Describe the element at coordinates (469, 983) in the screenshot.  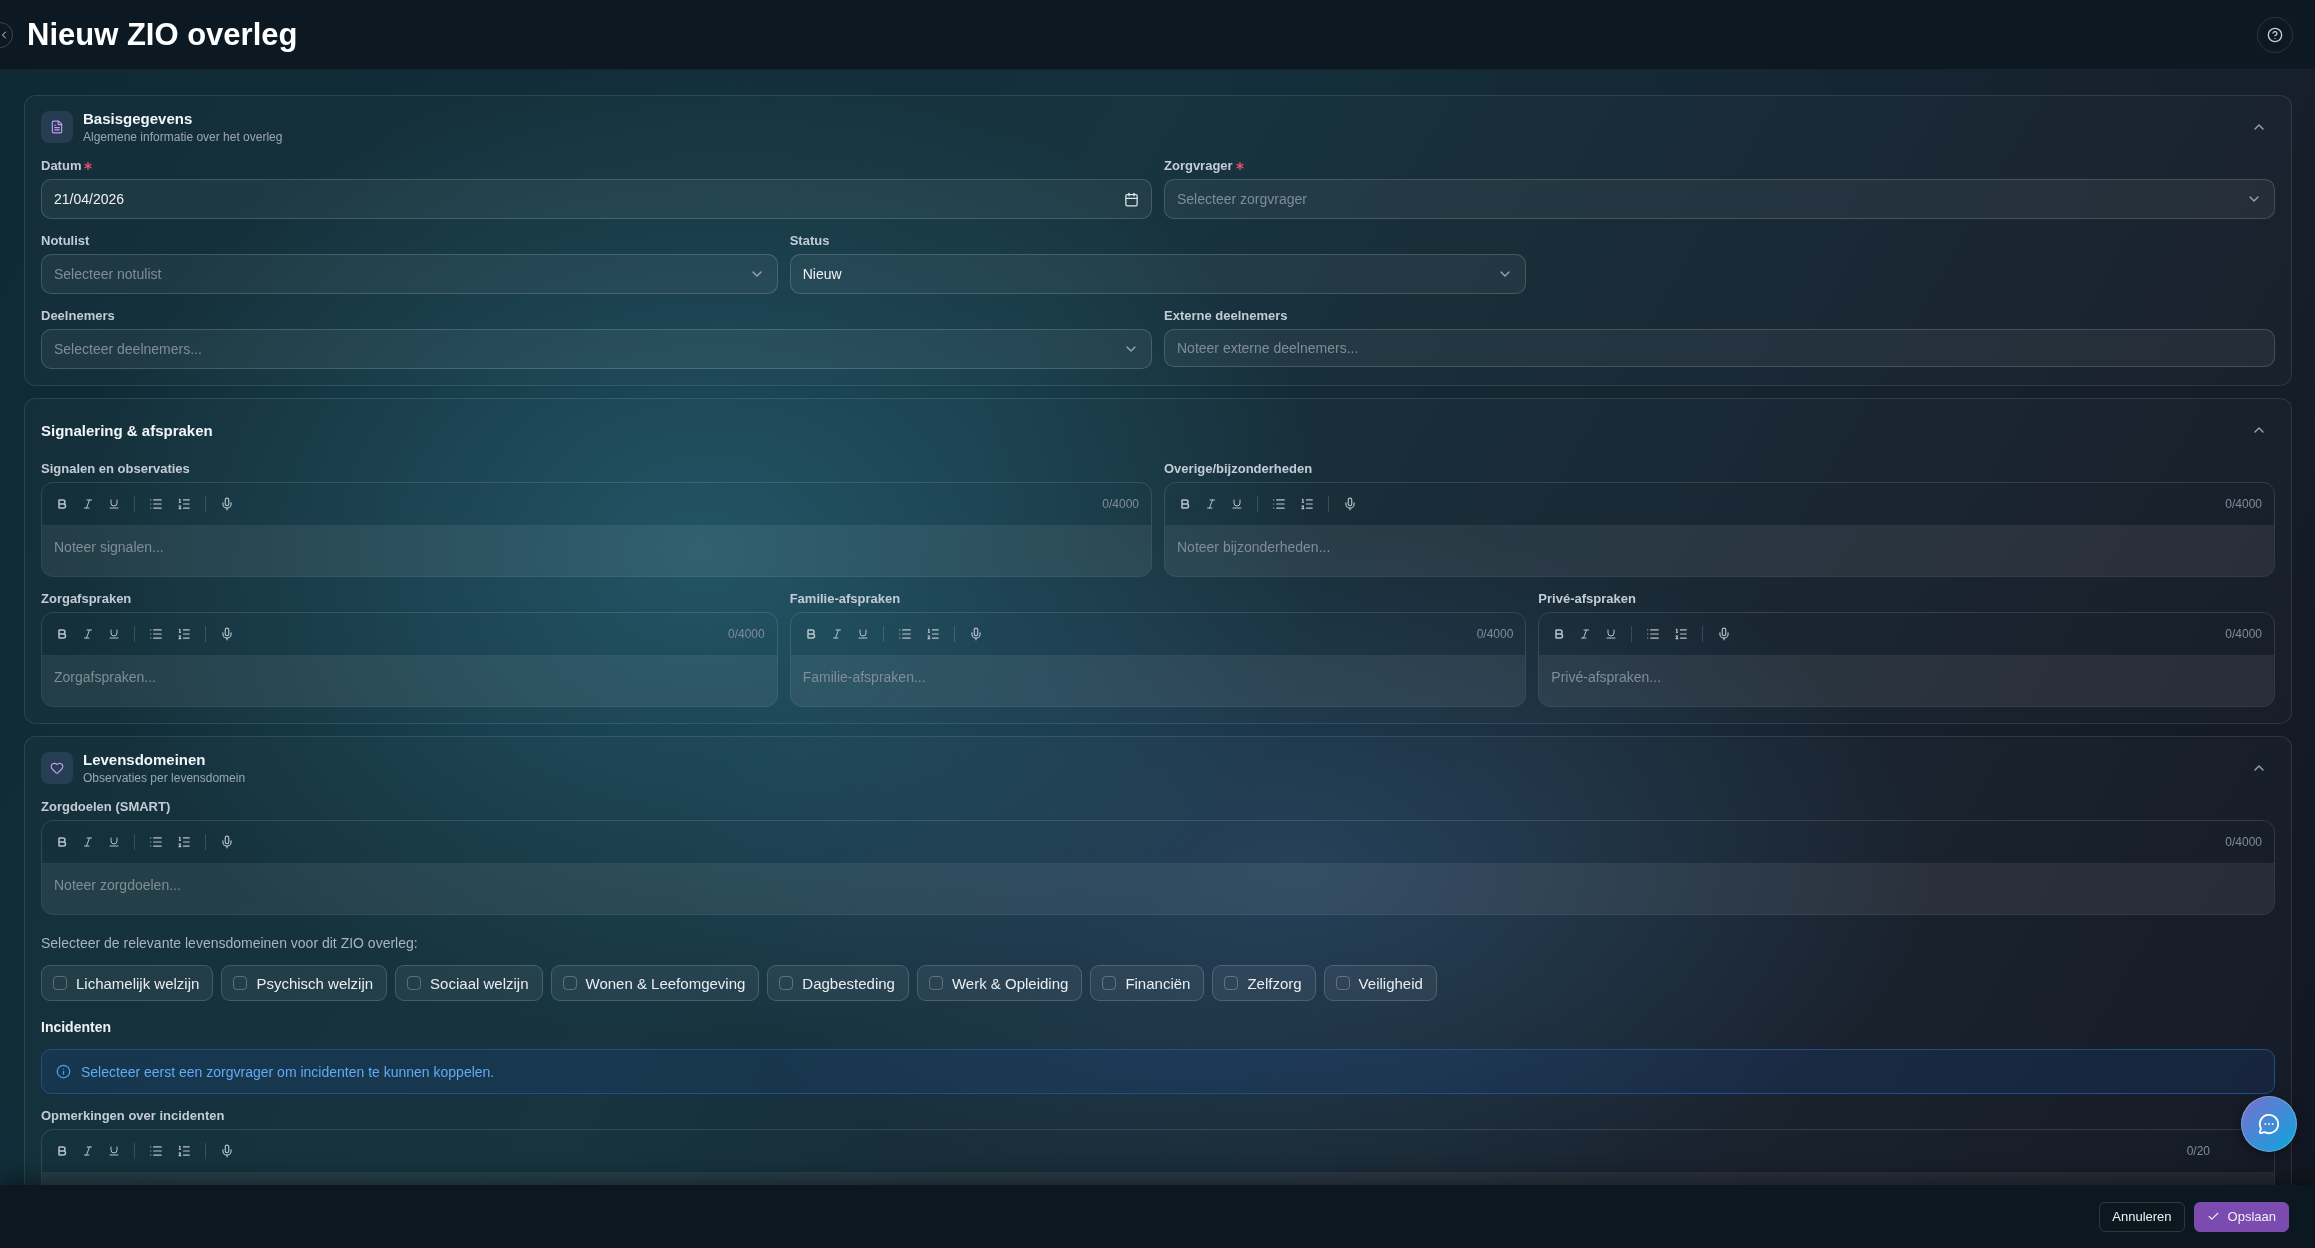
I see `domain-chip: Sociaal welzijn` at that location.